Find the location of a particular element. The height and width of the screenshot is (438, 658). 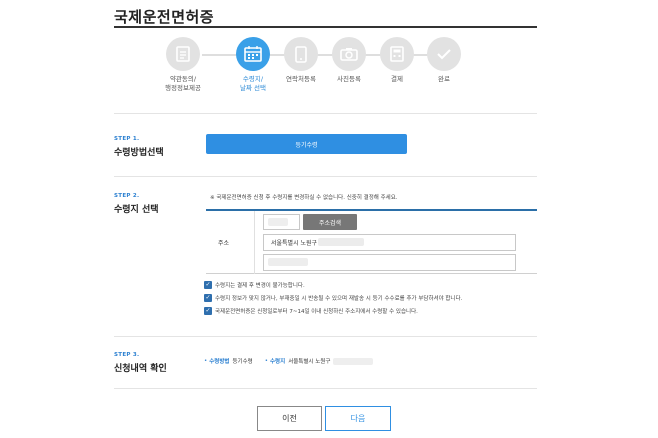

summary-place-value: 서울특별시 노원구 is located at coordinates (309, 362).